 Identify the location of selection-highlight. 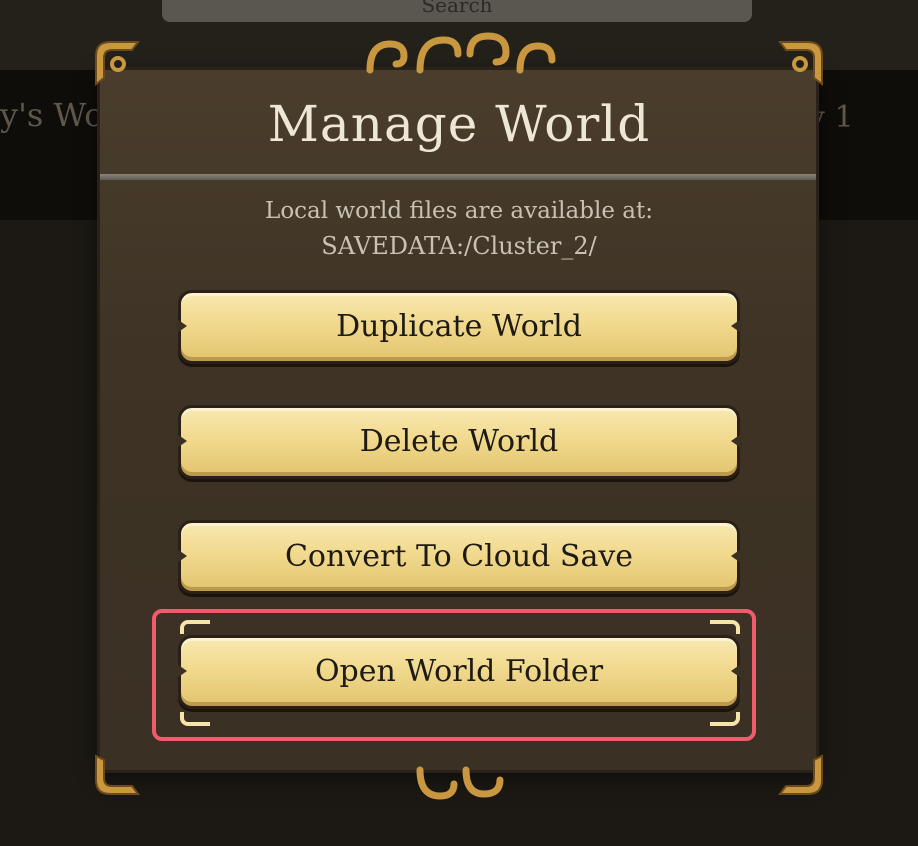
(454, 675).